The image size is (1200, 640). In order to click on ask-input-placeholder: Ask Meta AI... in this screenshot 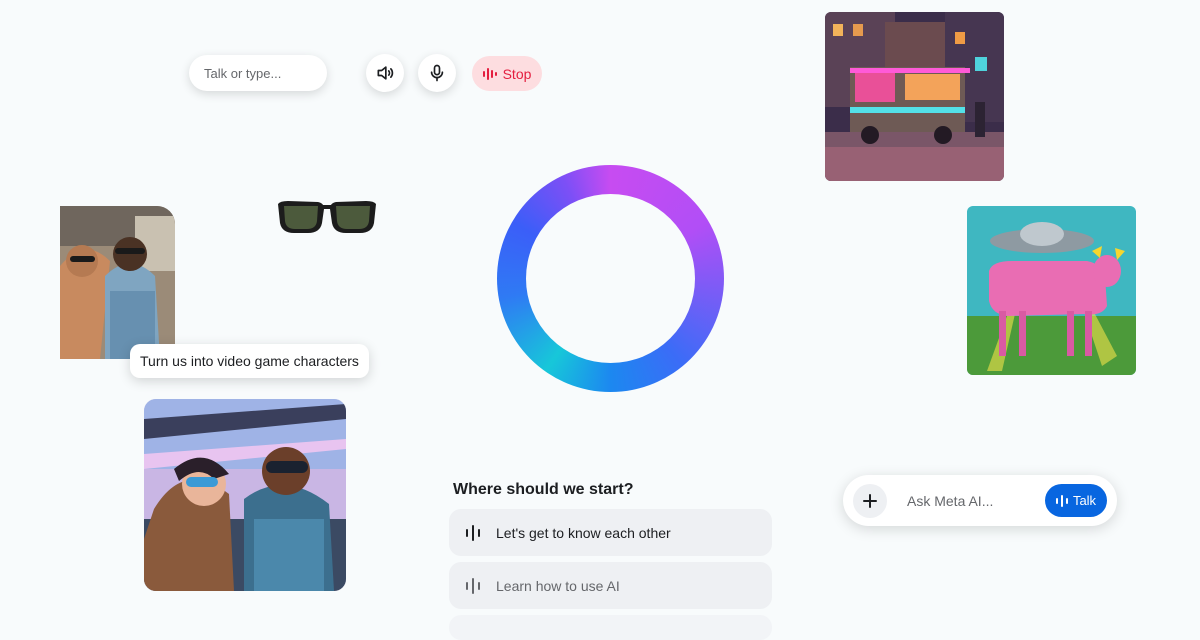, I will do `click(976, 501)`.